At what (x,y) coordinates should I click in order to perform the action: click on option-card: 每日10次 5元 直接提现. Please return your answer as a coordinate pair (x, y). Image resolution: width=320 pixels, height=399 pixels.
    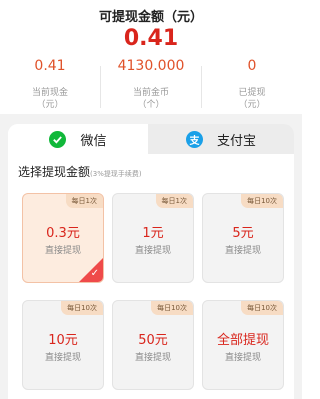
    Looking at the image, I should click on (243, 238).